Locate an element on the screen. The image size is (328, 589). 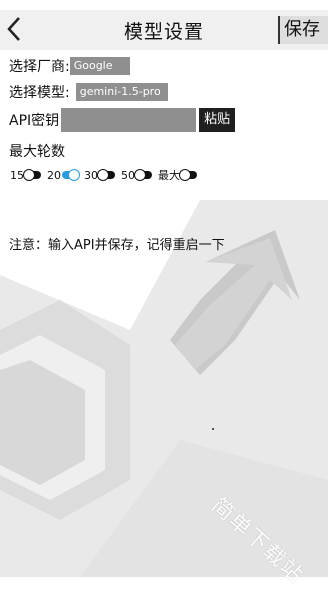
max-turns-options: 15 20 30 50 最大 is located at coordinates (106, 175).